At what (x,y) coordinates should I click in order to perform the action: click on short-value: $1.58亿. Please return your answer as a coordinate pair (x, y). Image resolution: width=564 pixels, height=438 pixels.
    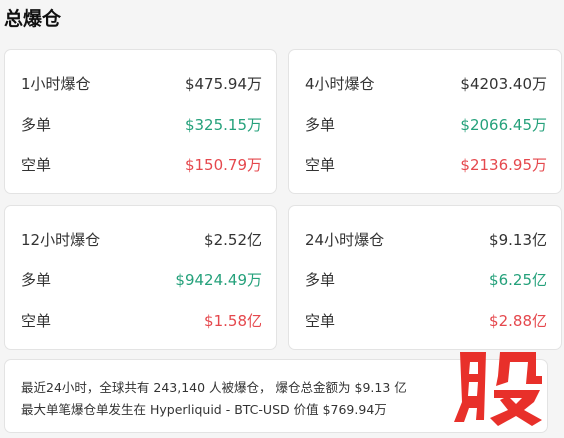
    Looking at the image, I should click on (233, 321).